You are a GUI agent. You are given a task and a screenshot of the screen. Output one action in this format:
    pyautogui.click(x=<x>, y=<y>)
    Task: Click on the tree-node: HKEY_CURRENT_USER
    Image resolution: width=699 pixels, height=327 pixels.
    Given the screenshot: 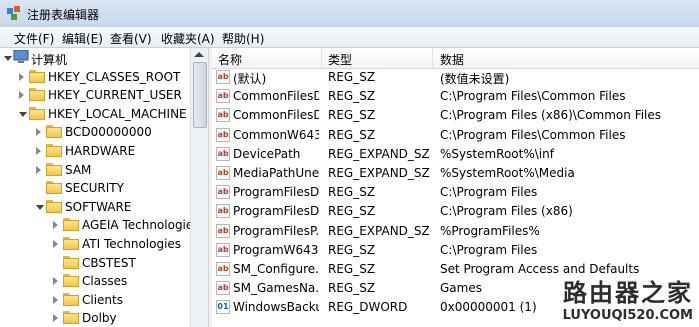 What is the action you would take?
    pyautogui.click(x=95, y=95)
    